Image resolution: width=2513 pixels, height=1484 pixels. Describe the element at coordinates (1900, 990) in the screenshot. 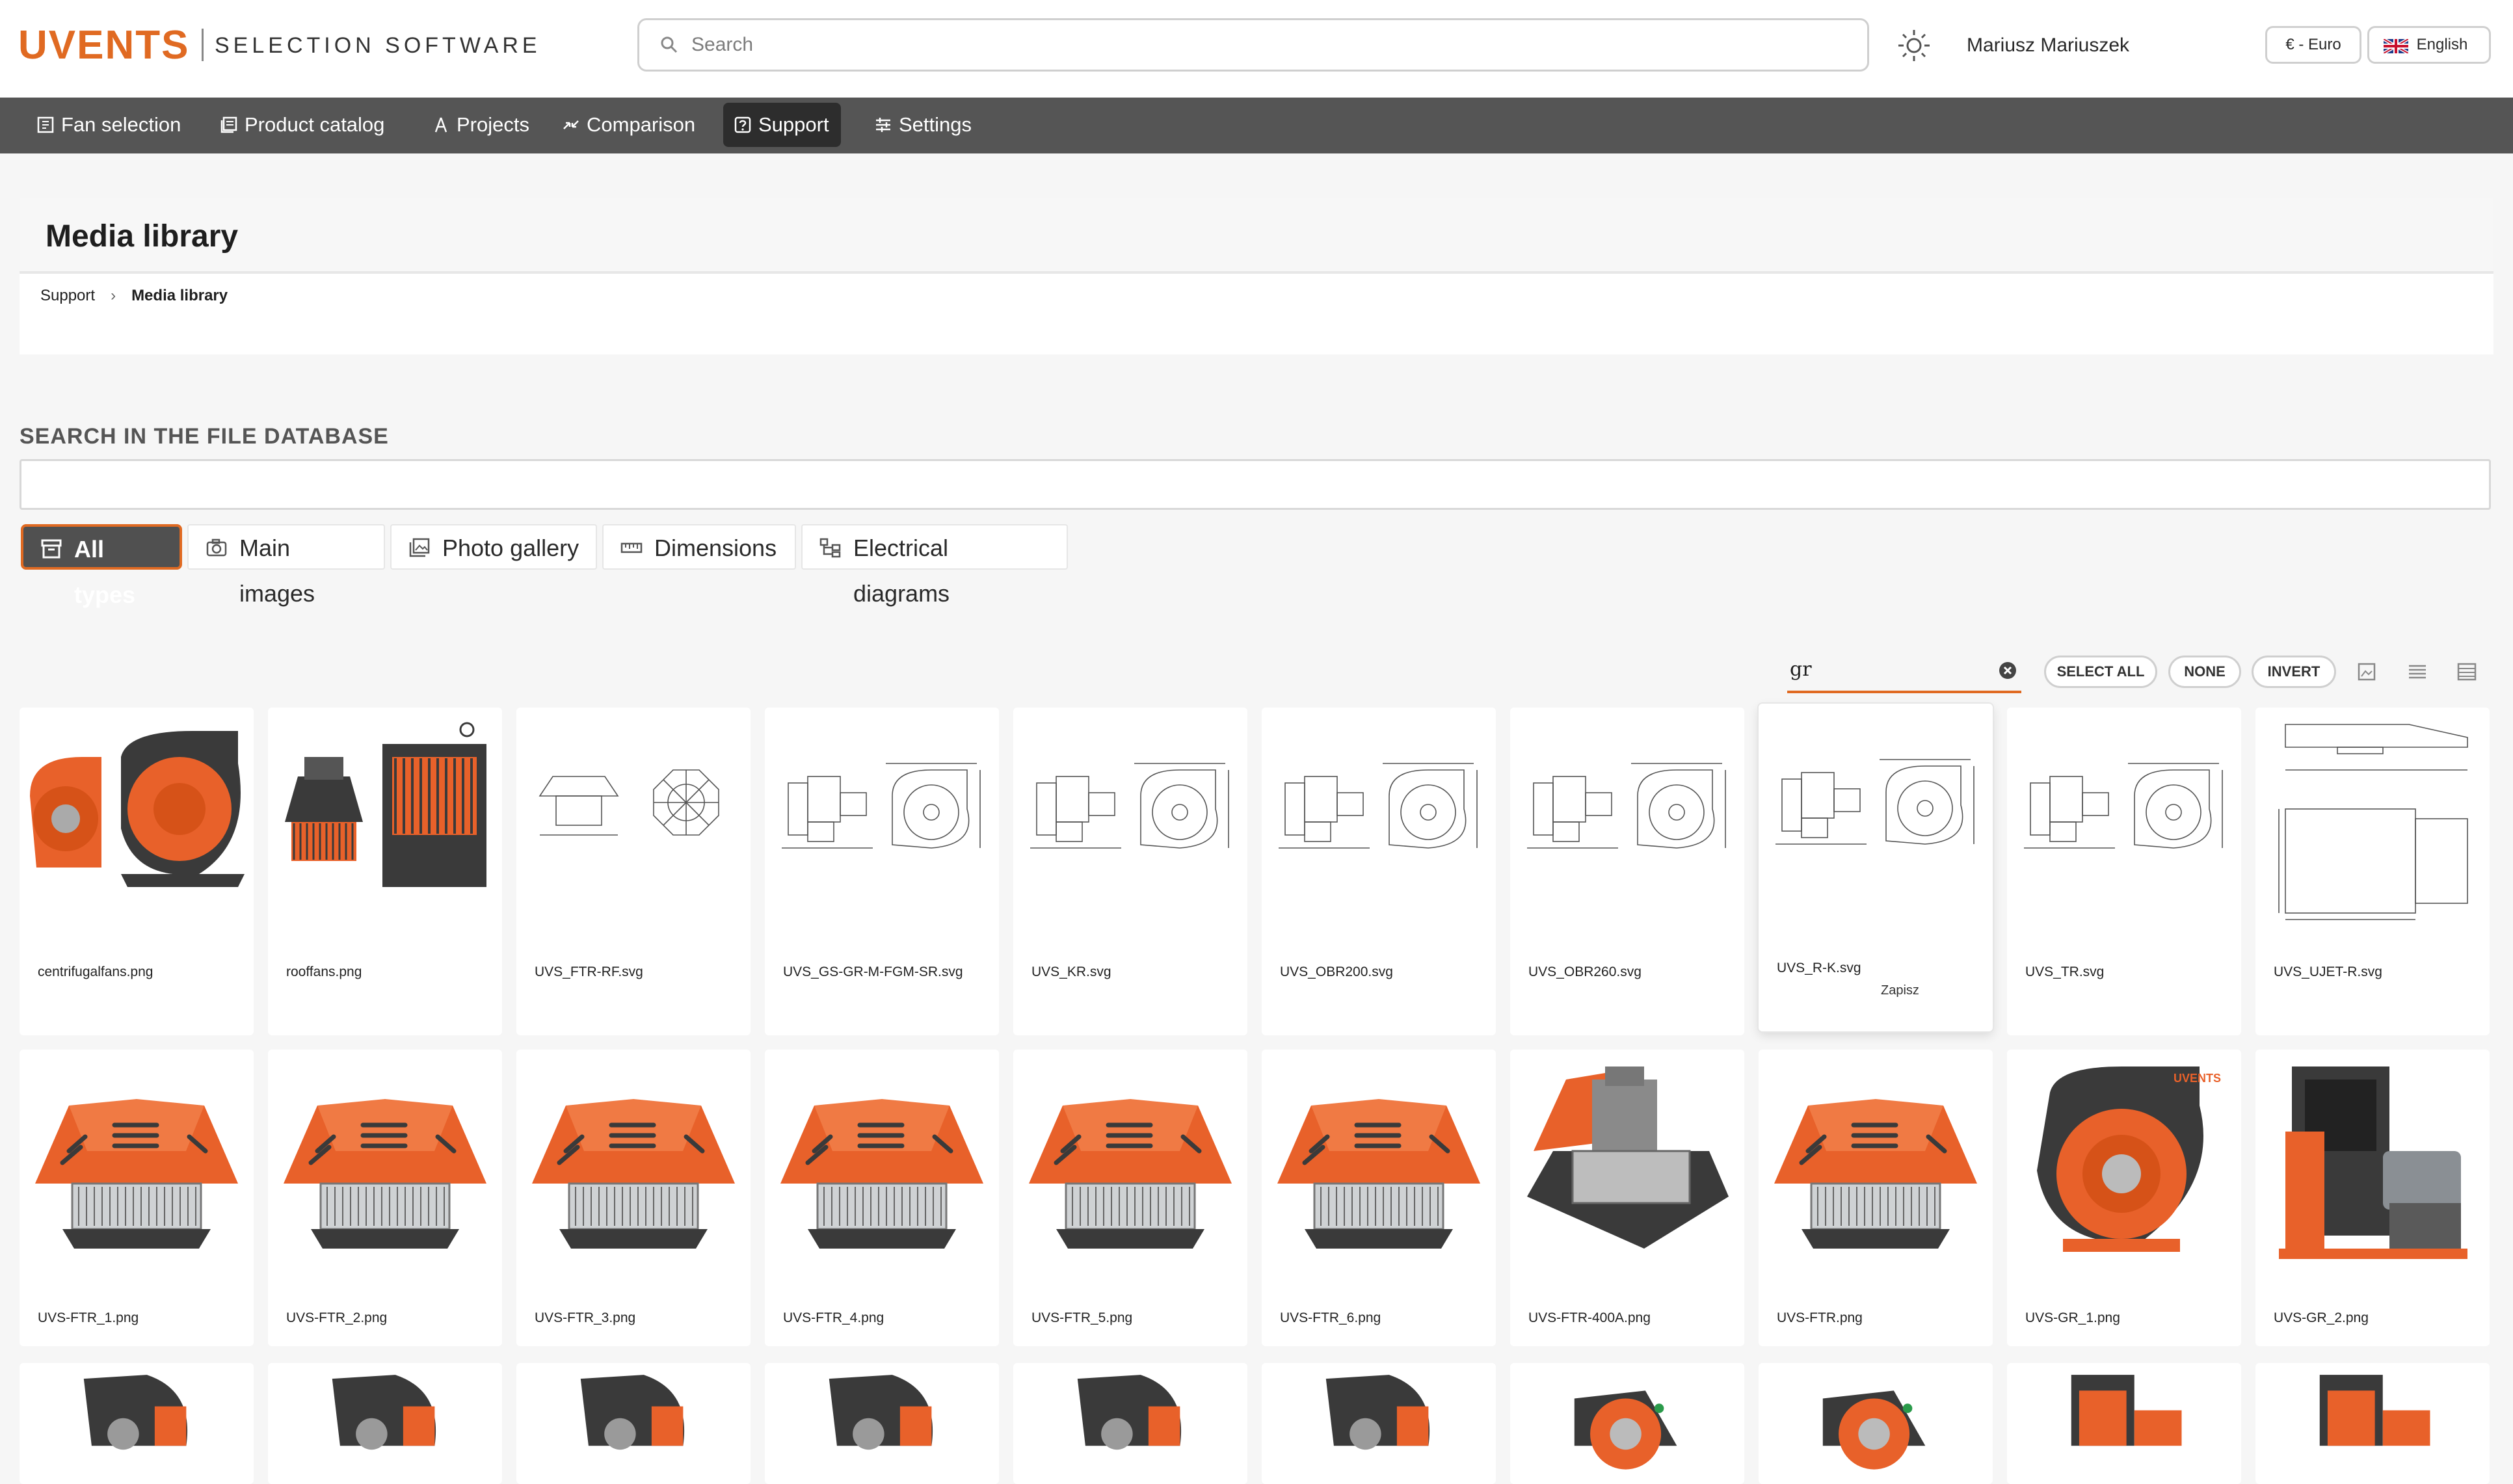

I see `save-tooltip: Zapisz` at that location.